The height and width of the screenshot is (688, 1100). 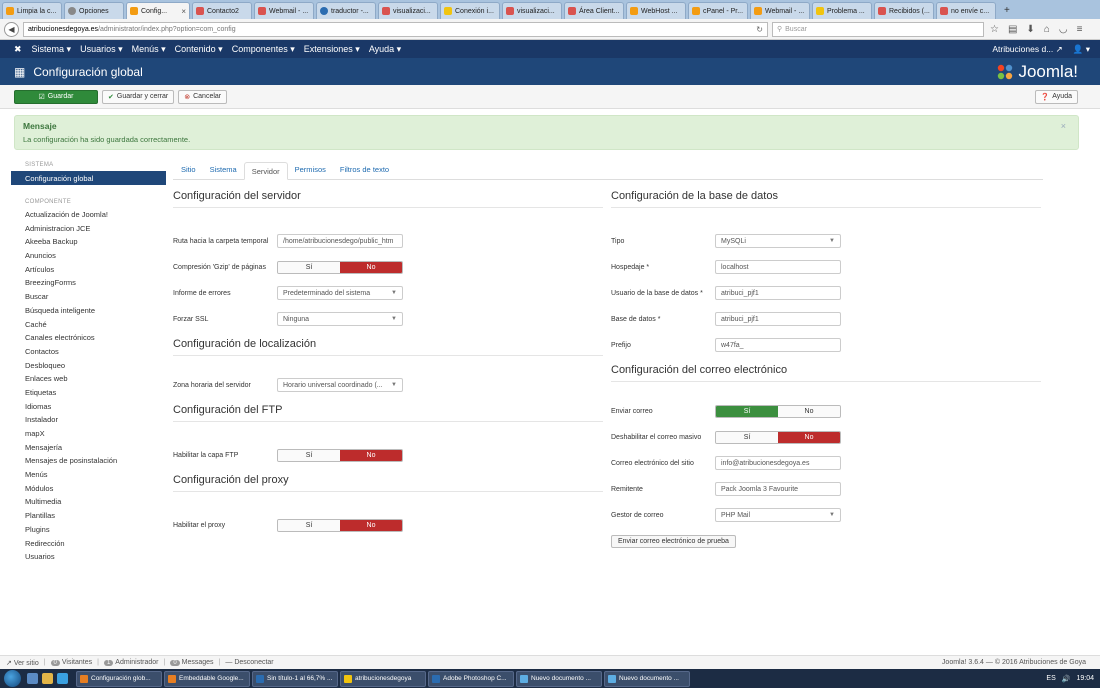 What do you see at coordinates (778, 489) in the screenshot?
I see `from-name-input: Pack Joomla 3 Favourite` at bounding box center [778, 489].